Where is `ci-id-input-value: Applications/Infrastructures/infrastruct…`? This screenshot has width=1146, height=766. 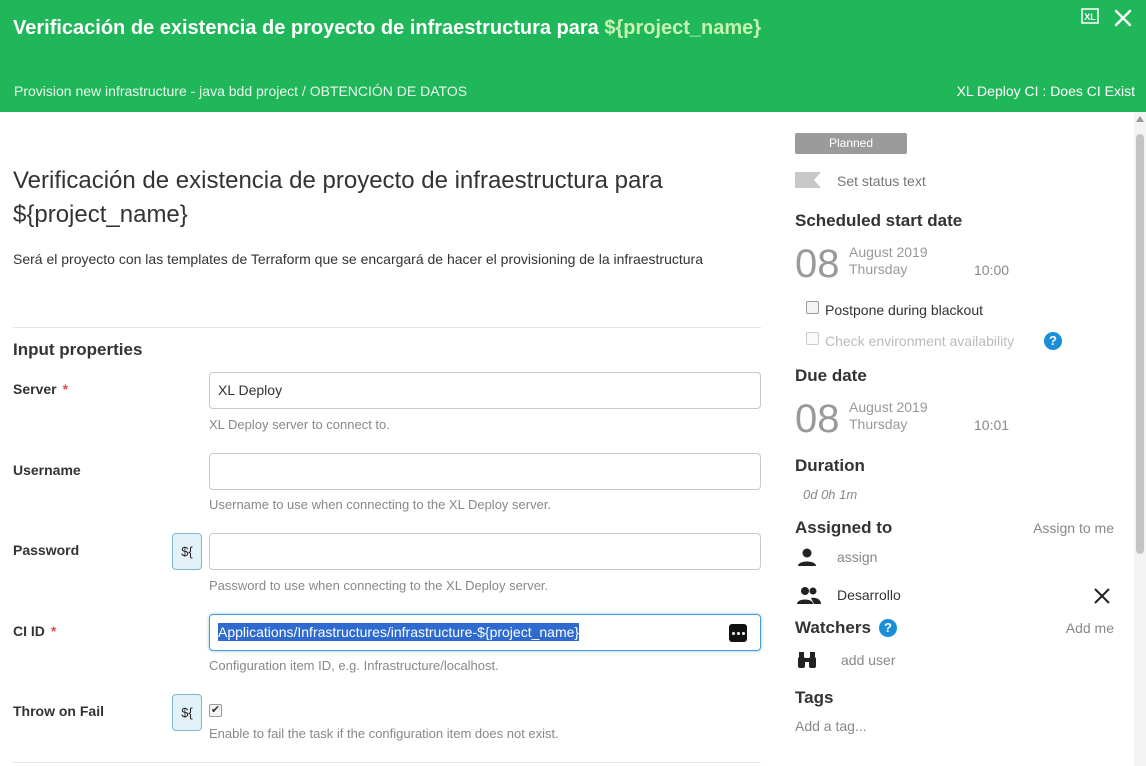 ci-id-input-value: Applications/Infrastructures/infrastruct… is located at coordinates (399, 632).